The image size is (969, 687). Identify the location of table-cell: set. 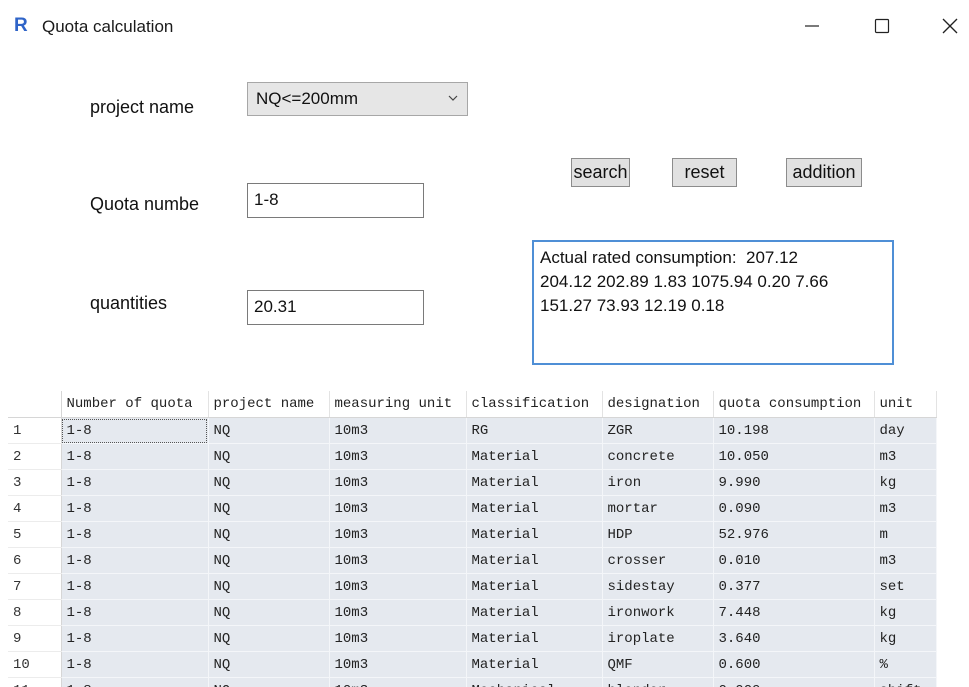
(905, 586).